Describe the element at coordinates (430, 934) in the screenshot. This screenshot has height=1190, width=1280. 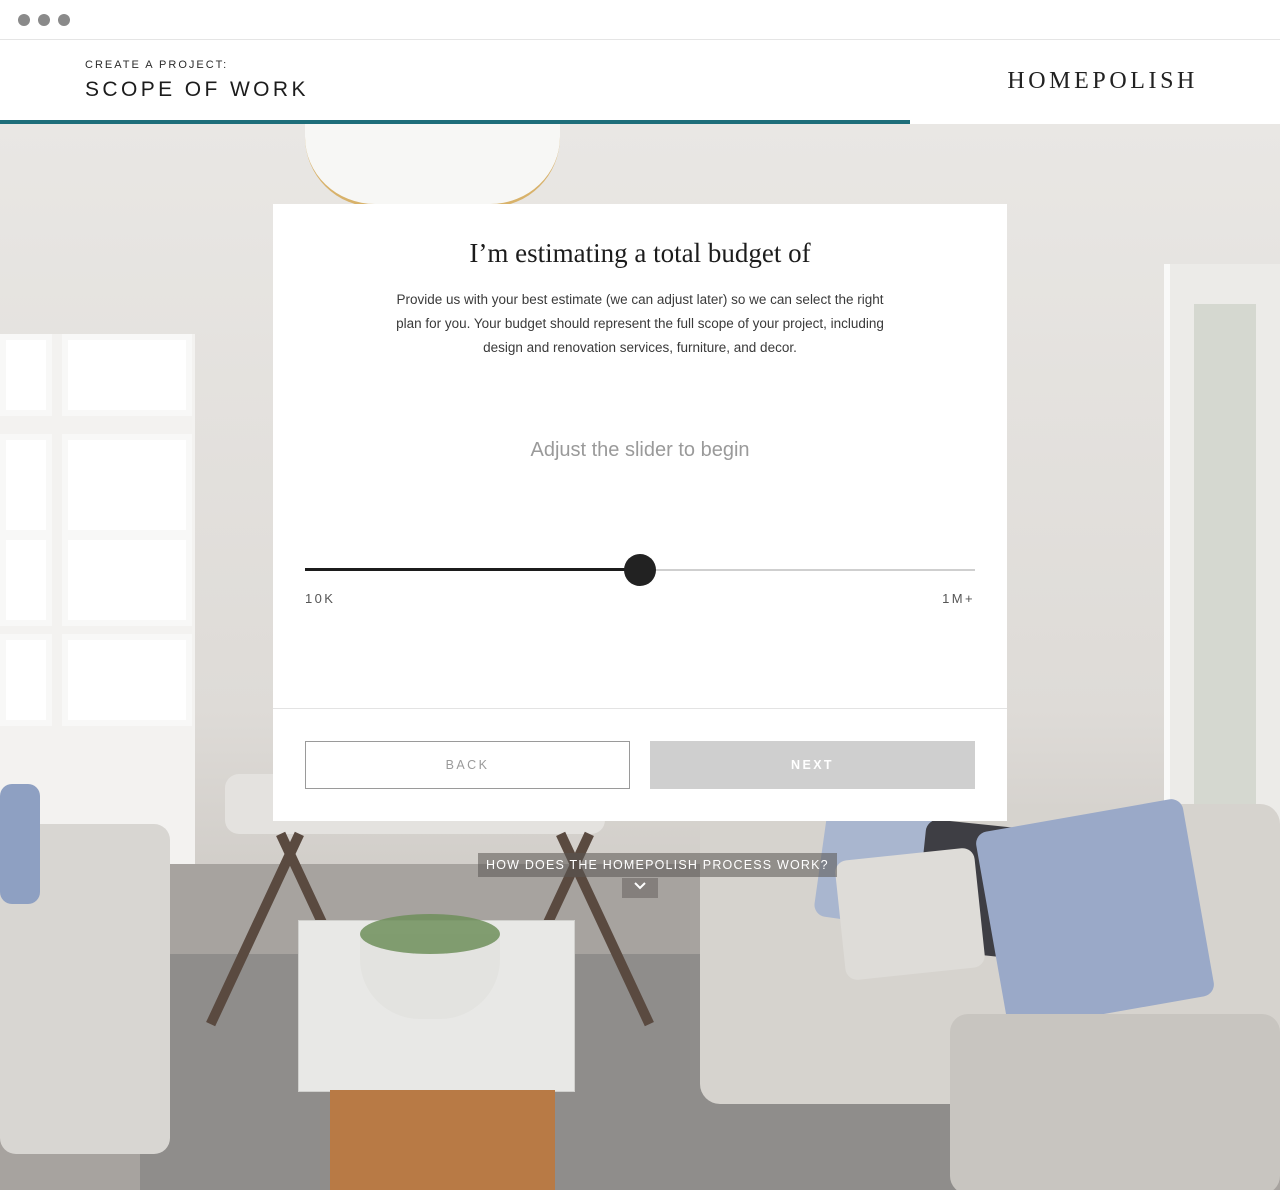
I see `plant` at that location.